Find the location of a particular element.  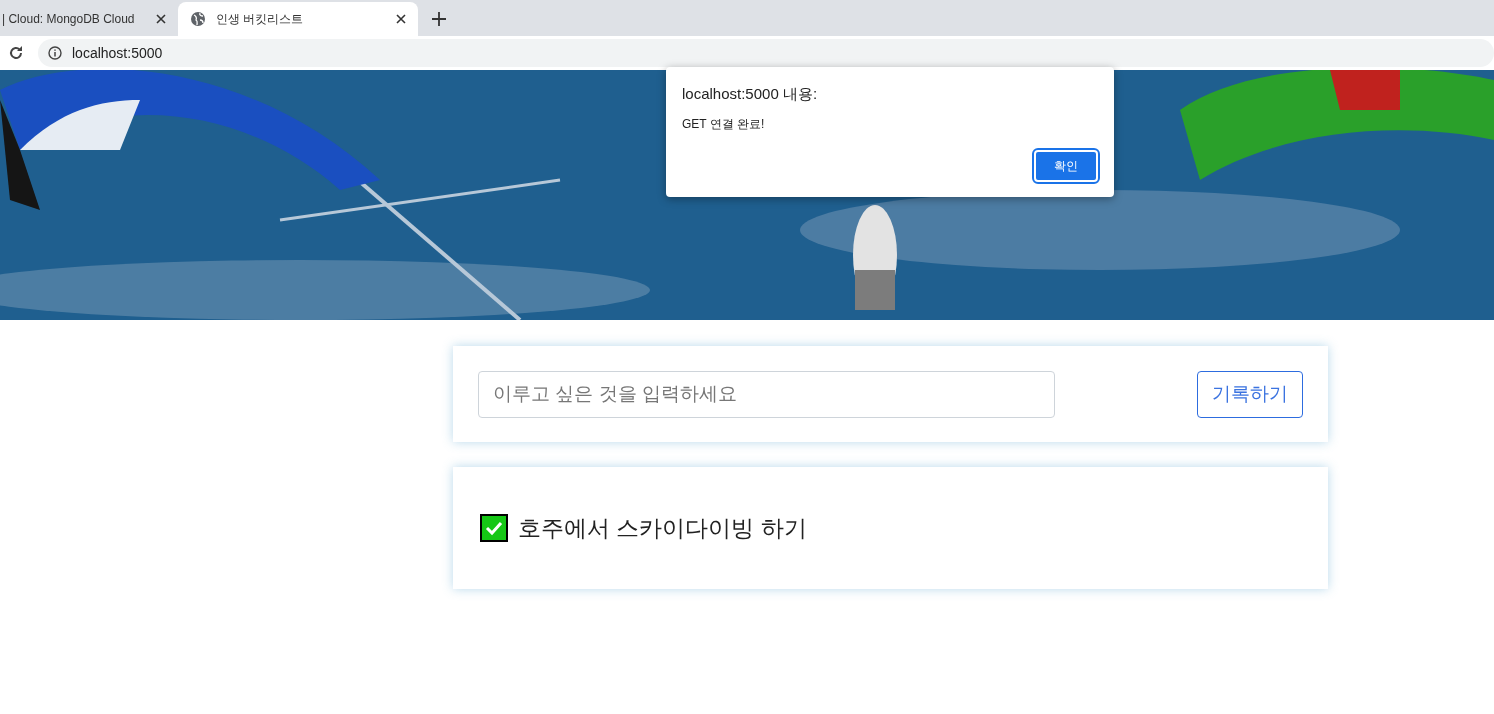

info-icon is located at coordinates (55, 53).